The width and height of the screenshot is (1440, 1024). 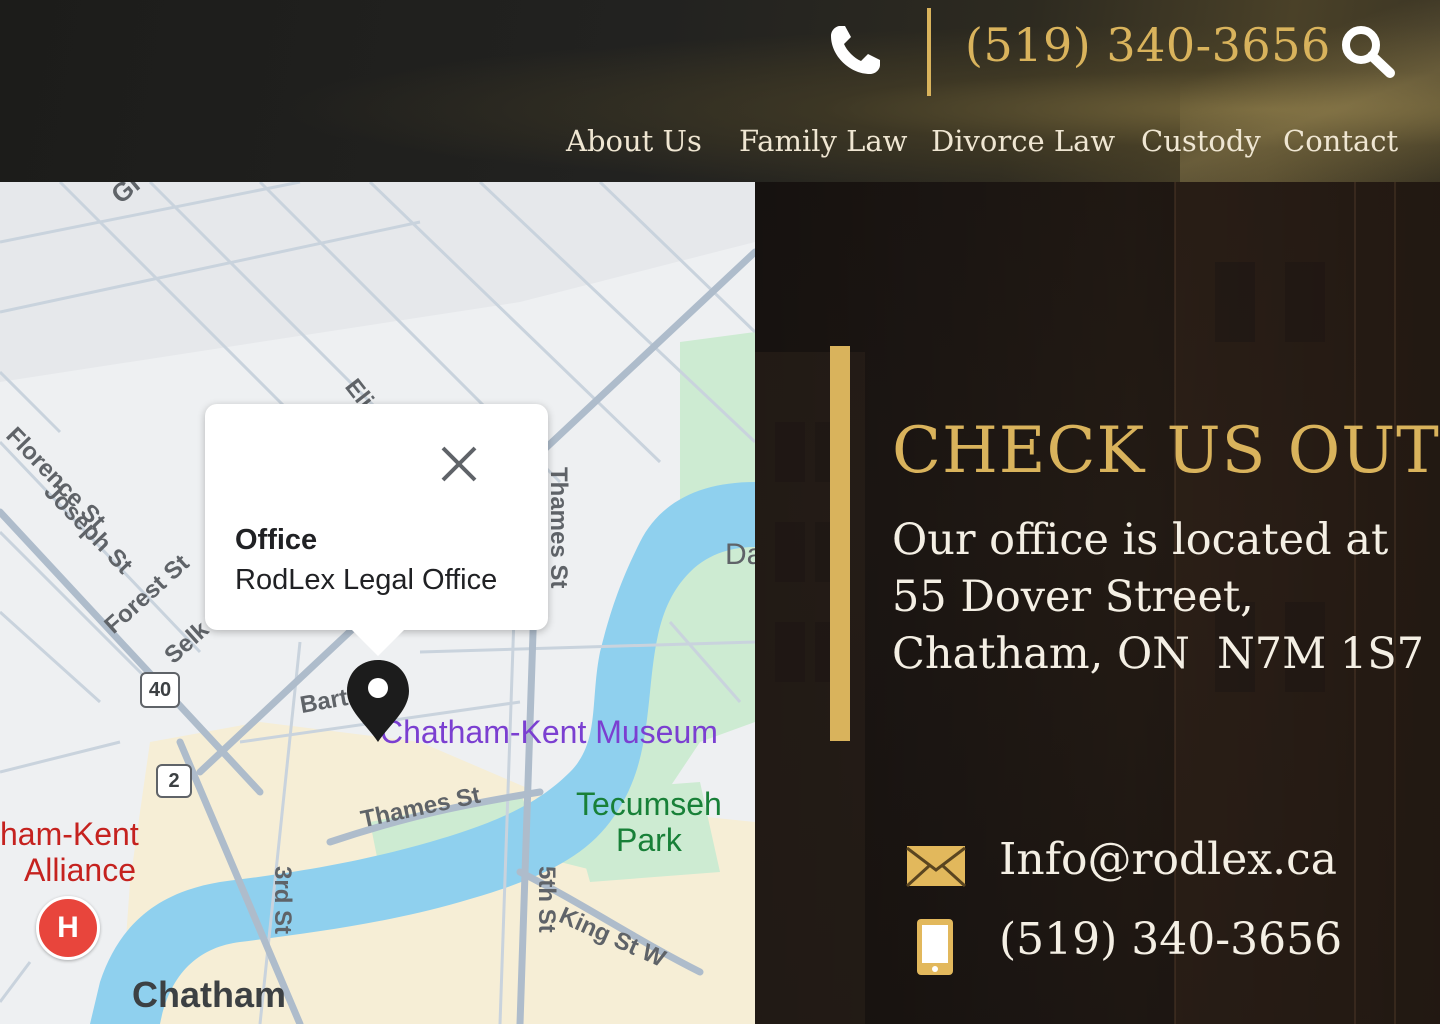 What do you see at coordinates (1140, 540) in the screenshot?
I see `address-line-1: Our office is located at` at bounding box center [1140, 540].